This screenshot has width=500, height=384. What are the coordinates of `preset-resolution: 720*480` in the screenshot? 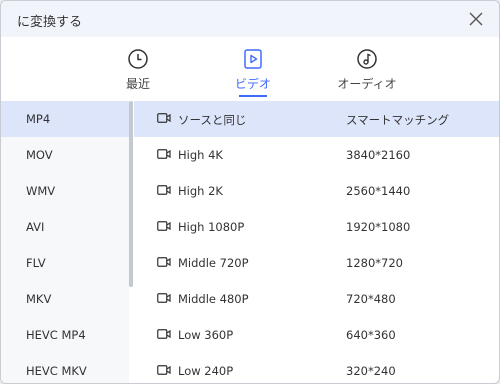 It's located at (371, 299).